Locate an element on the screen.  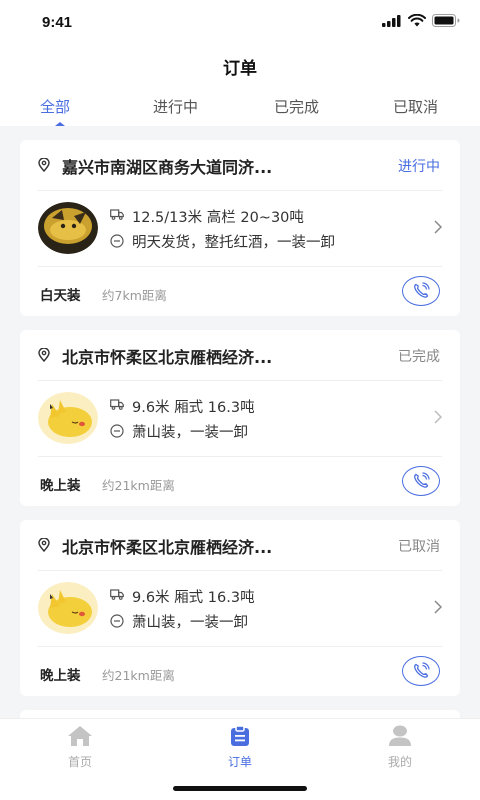
order-card-header: 嘉兴市南湖区商务大道同济... 进行中 is located at coordinates (240, 165).